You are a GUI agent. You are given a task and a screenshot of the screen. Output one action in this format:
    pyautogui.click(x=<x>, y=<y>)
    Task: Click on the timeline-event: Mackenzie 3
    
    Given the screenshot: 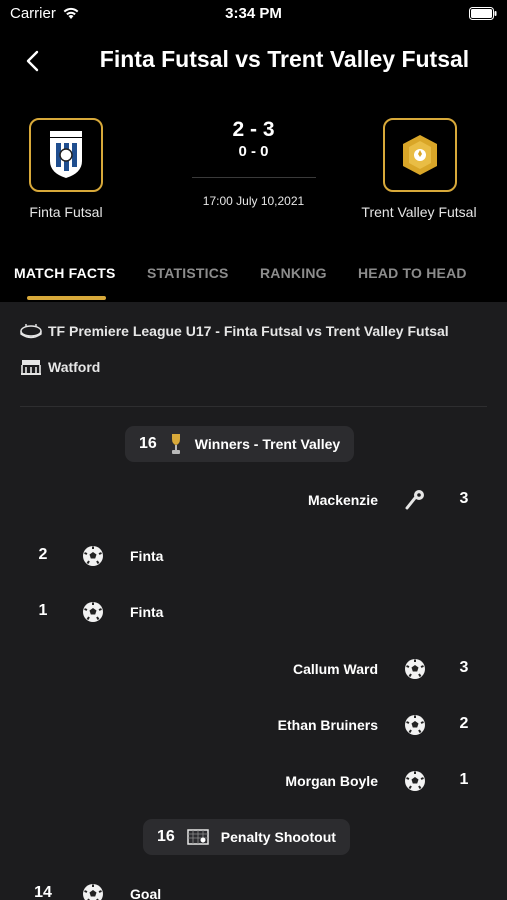 What is the action you would take?
    pyautogui.click(x=253, y=500)
    